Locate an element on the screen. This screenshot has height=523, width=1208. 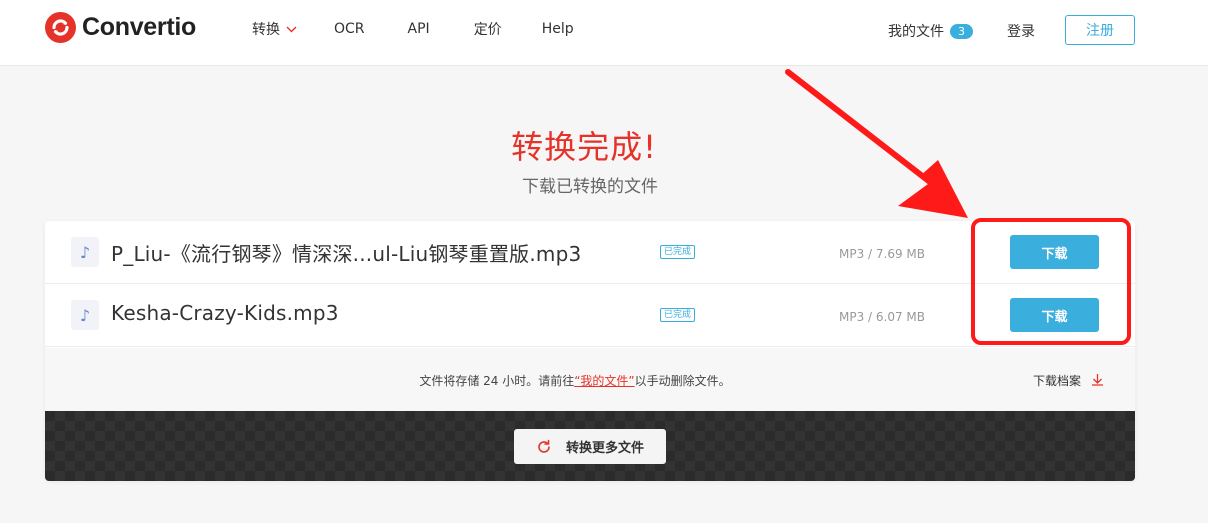
annotation-highlight-box is located at coordinates (1051, 281).